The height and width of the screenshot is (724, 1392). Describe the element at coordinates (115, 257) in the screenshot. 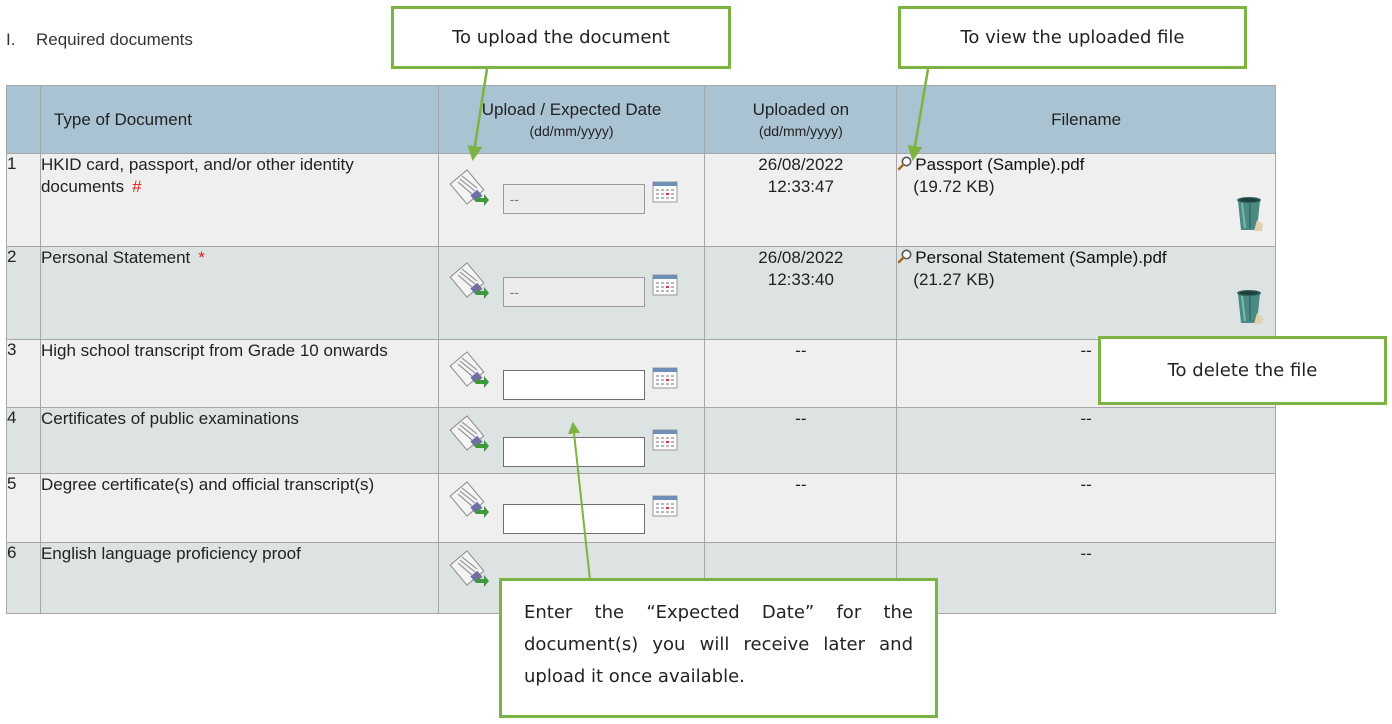

I see `document-type-label: Personal Statement` at that location.